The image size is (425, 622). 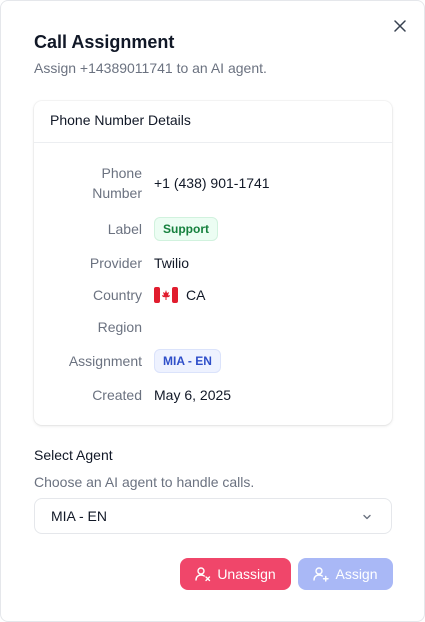 I want to click on label-row: Label Support, so click(x=213, y=229).